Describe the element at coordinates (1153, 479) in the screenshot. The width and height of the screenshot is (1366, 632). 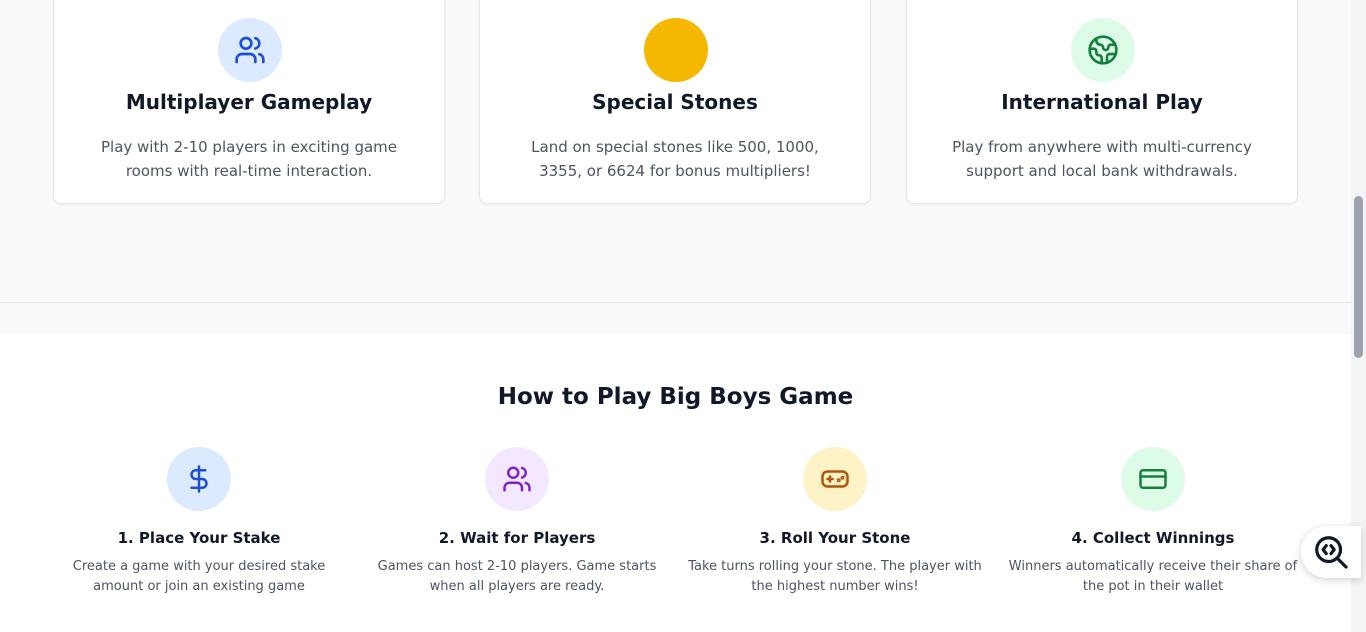
I see `credit-card-icon` at that location.